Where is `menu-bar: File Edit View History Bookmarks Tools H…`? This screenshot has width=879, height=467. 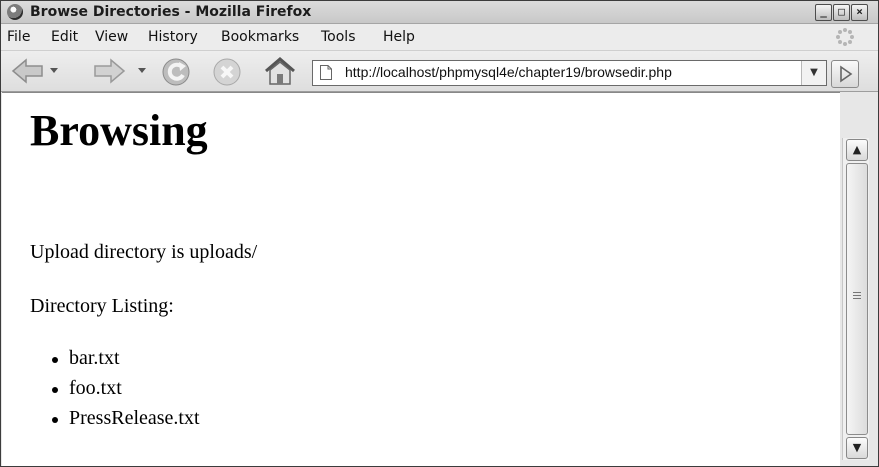 menu-bar: File Edit View History Bookmarks Tools H… is located at coordinates (439, 37).